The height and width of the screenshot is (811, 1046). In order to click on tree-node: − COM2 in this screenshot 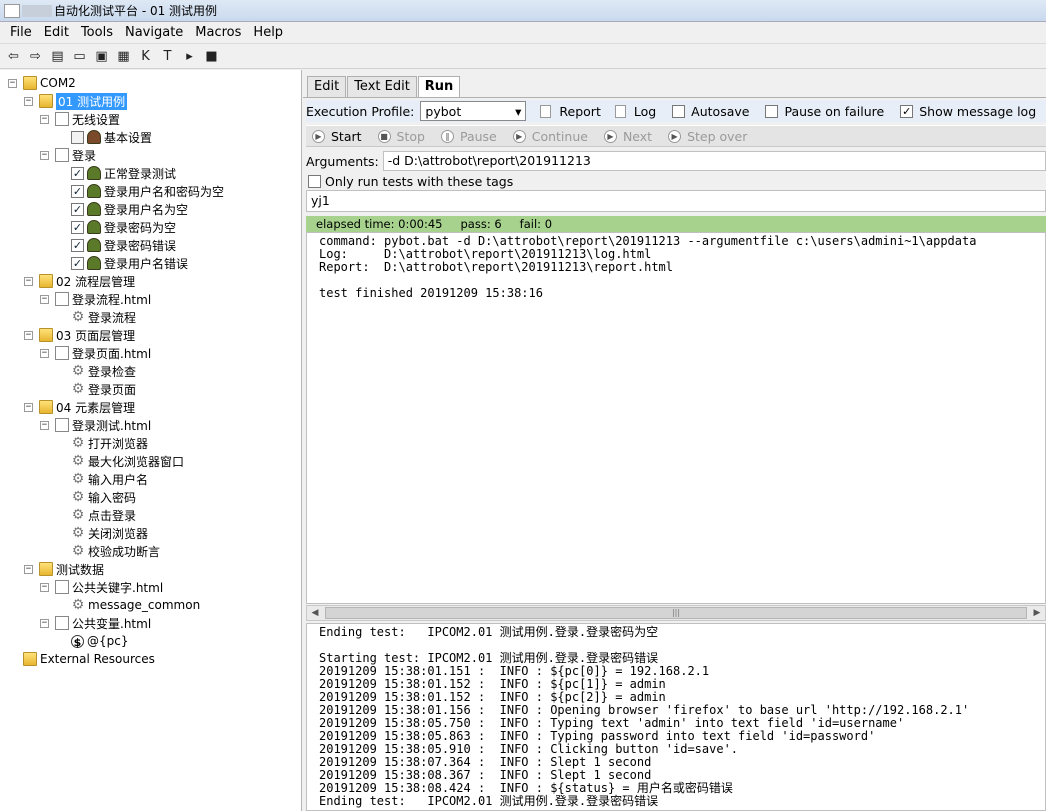, I will do `click(42, 83)`.